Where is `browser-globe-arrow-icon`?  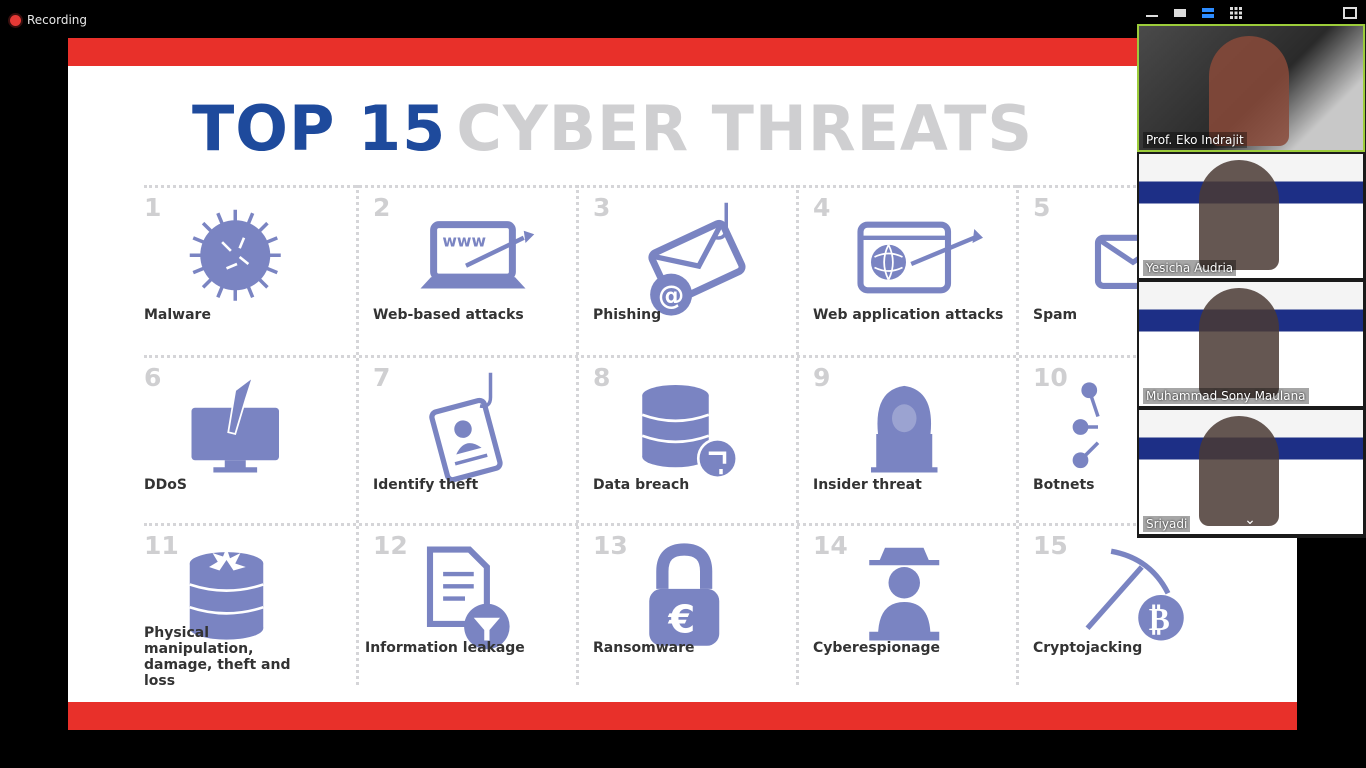
browser-globe-arrow-icon is located at coordinates (913, 257).